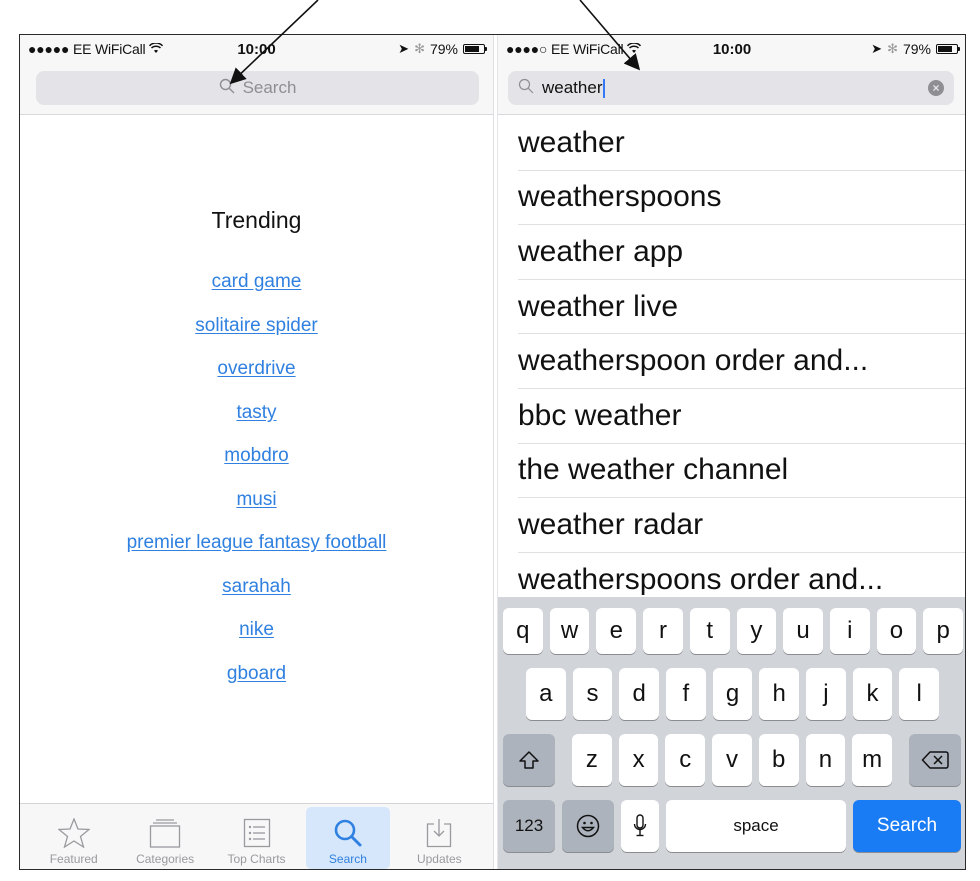 The height and width of the screenshot is (881, 980). I want to click on suggestion-item: bbc weather, so click(741, 416).